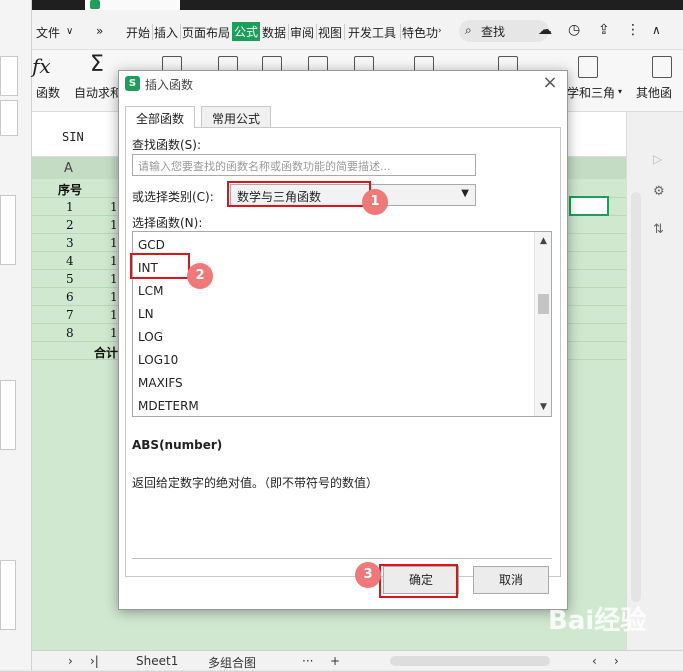  What do you see at coordinates (421, 32) in the screenshot?
I see `menu-special: 特色功` at bounding box center [421, 32].